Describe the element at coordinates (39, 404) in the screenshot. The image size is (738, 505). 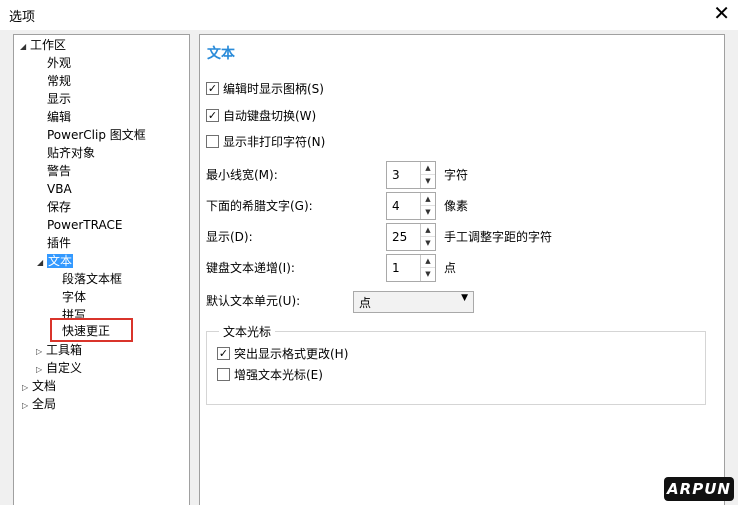
I see `tree-item-global: ▷ 全局` at that location.